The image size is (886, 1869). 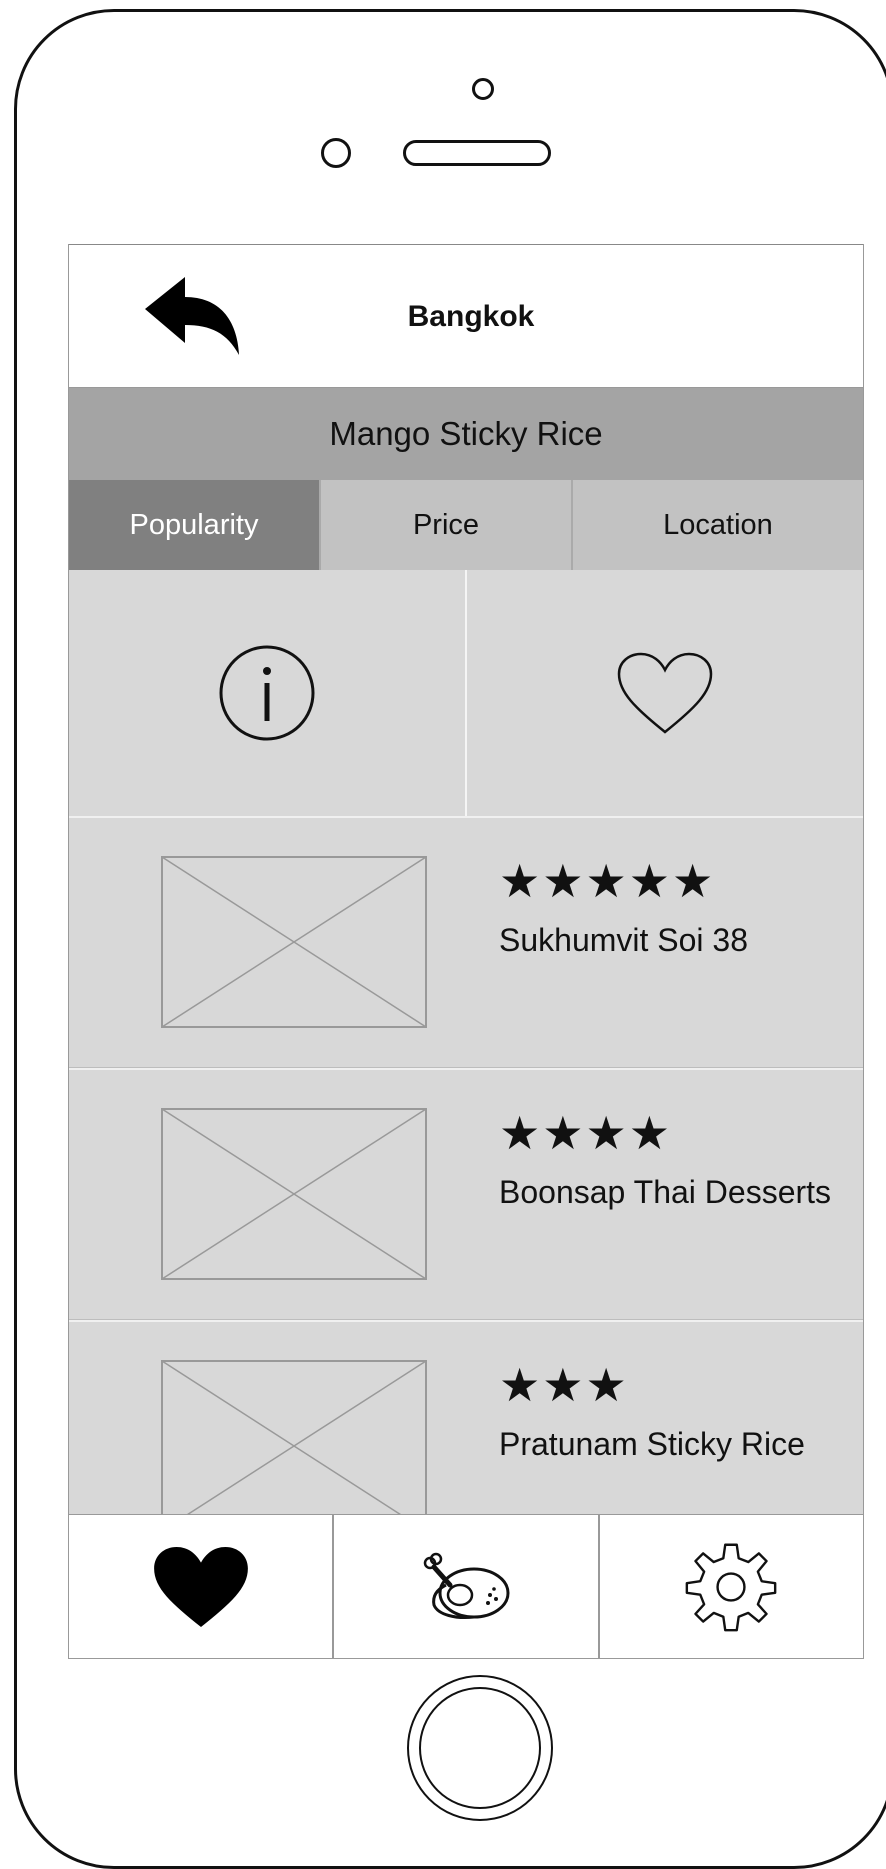 What do you see at coordinates (466, 434) in the screenshot?
I see `dish-title-bar: Mango Sticky Rice` at bounding box center [466, 434].